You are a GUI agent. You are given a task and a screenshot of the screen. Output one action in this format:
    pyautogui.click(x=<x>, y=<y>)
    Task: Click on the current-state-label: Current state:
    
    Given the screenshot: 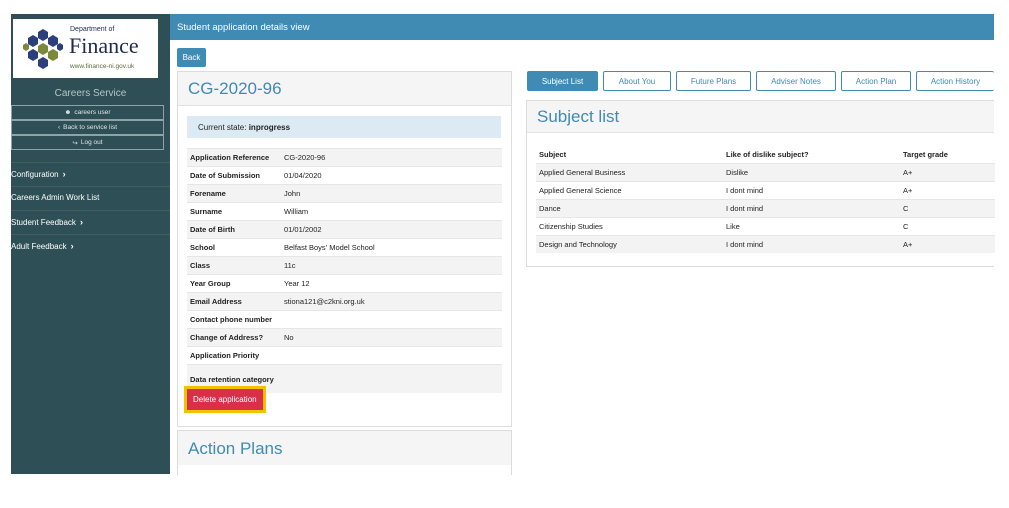 What is the action you would take?
    pyautogui.click(x=222, y=127)
    